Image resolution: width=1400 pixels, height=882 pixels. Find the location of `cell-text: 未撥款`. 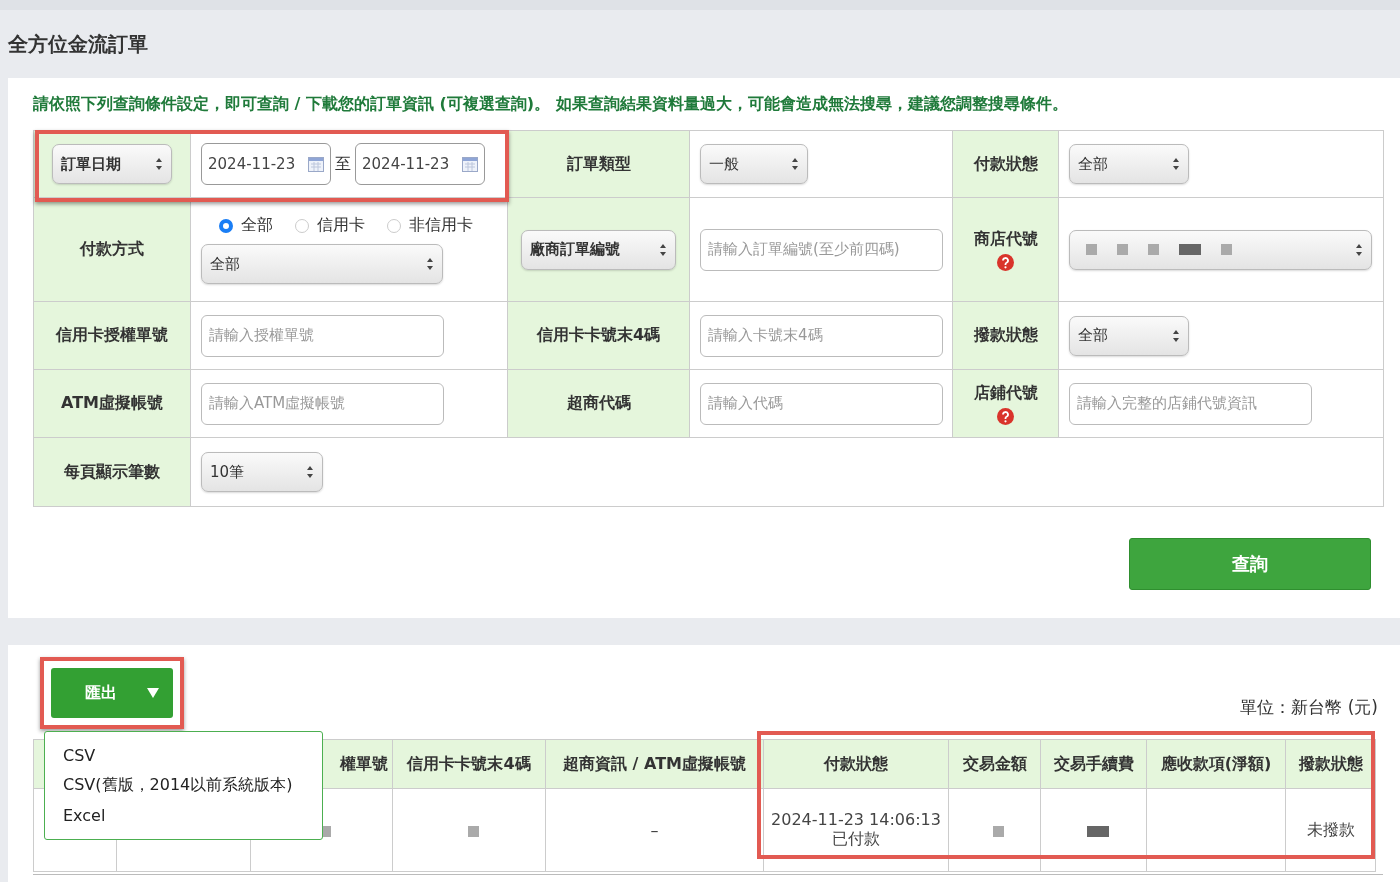

cell-text: 未撥款 is located at coordinates (1330, 830).